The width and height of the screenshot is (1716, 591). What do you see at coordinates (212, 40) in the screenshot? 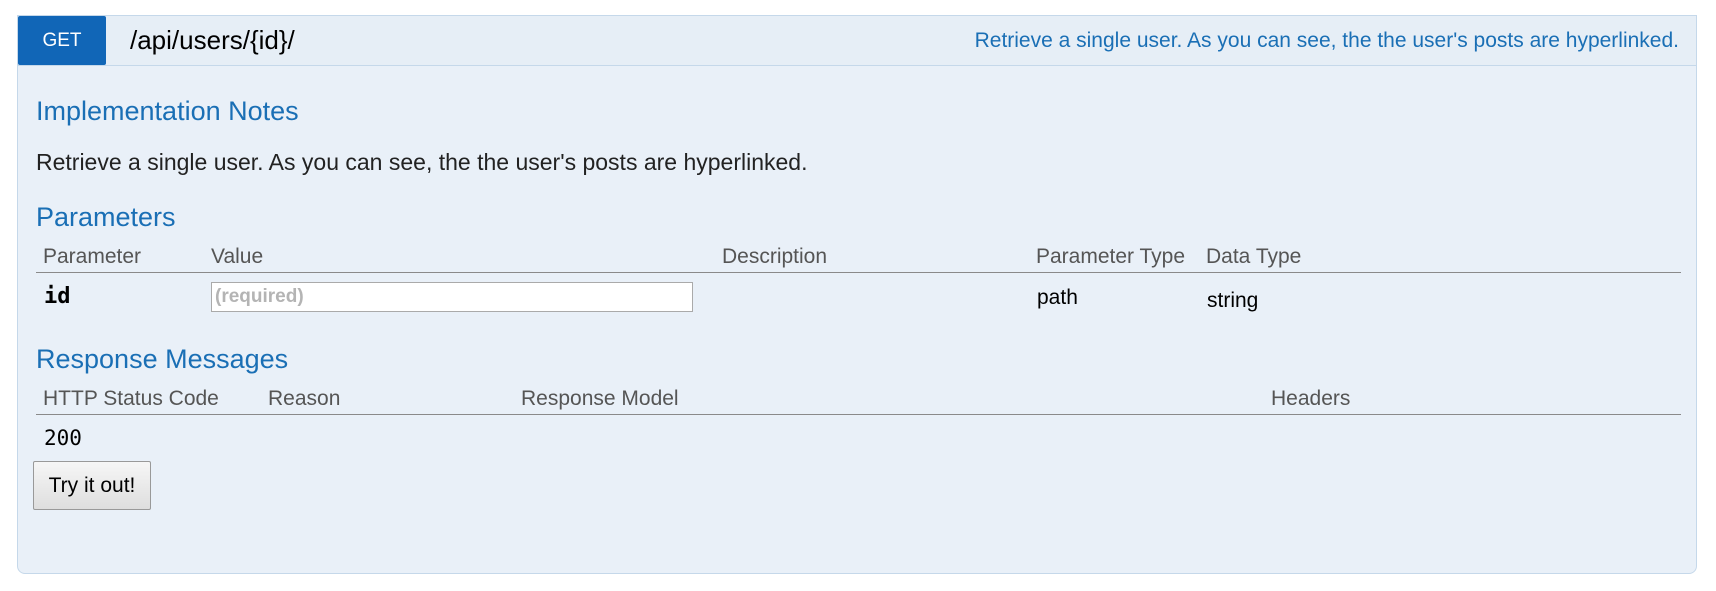
I see `endpoint-path-link: /api/users/{id}/` at bounding box center [212, 40].